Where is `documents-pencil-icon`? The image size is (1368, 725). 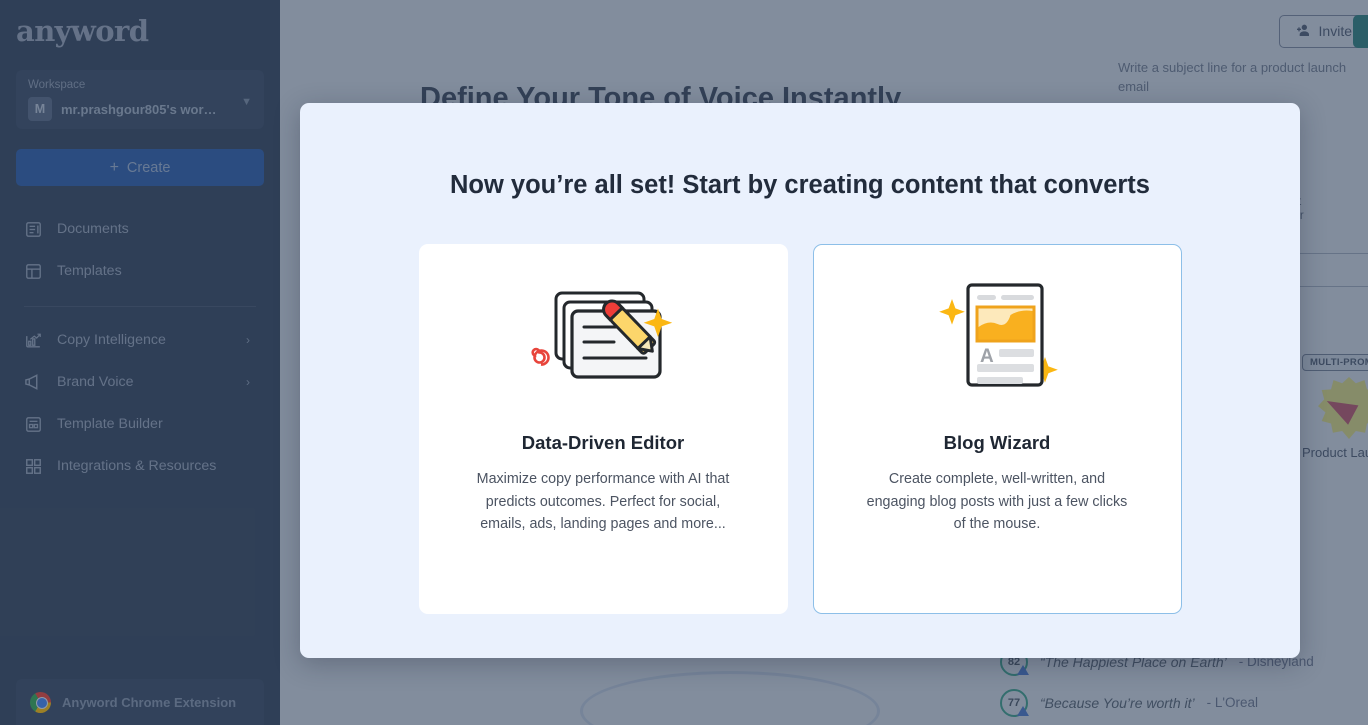 documents-pencil-icon is located at coordinates (603, 337).